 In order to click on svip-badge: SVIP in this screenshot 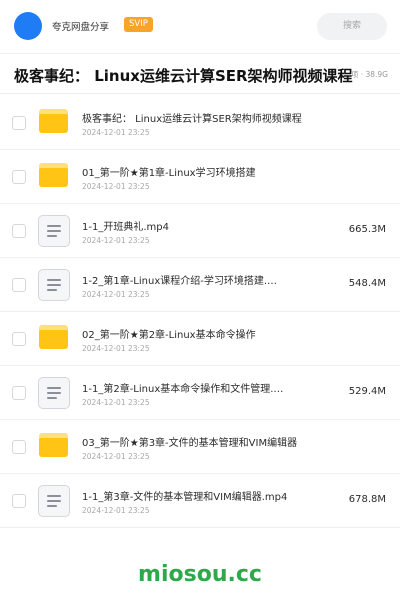, I will do `click(138, 24)`.